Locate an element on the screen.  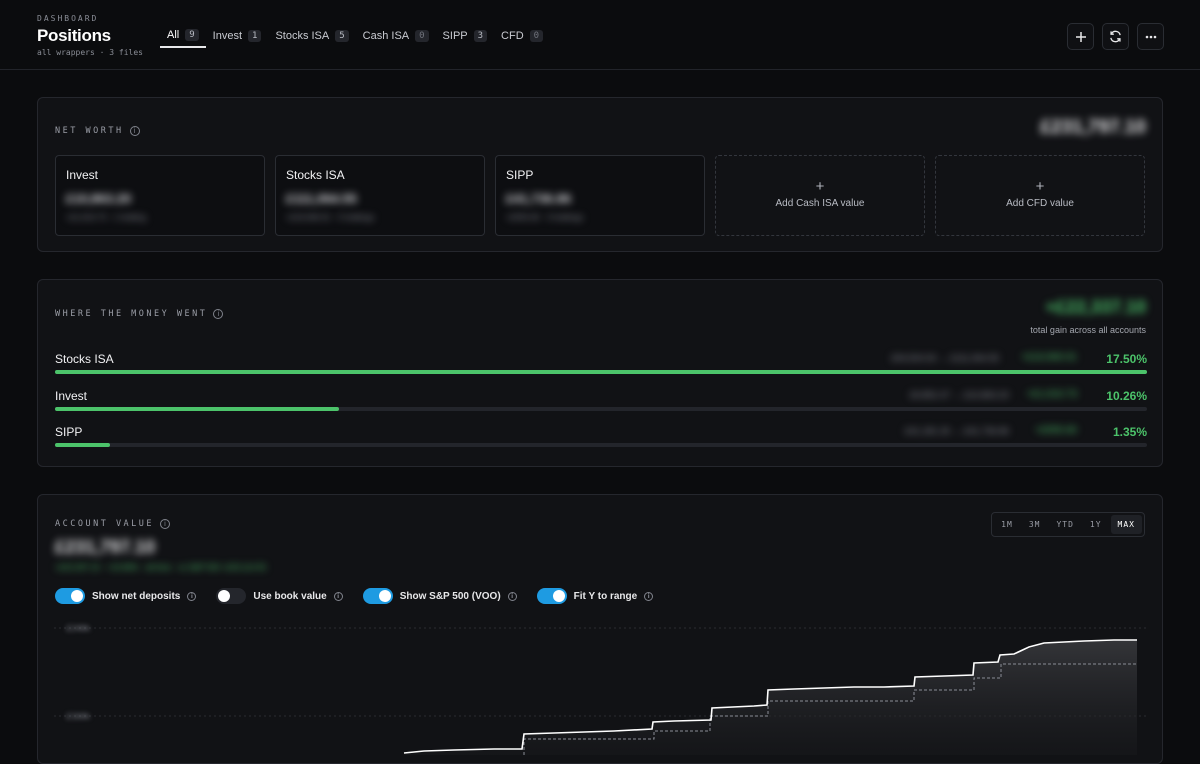
toggle-label: Use book value is located at coordinates (290, 596).